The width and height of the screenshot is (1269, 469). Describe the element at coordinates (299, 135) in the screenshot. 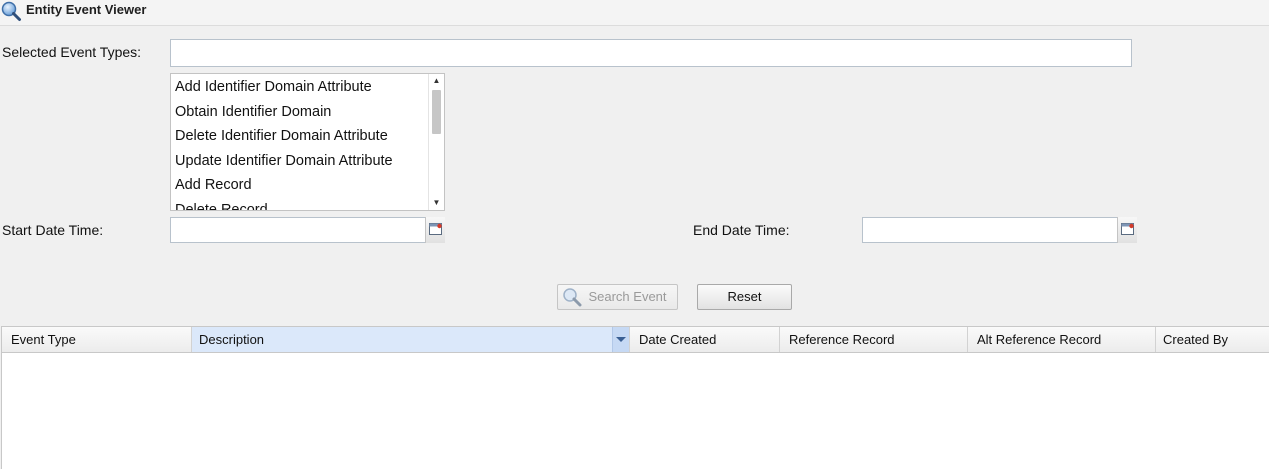

I see `list-item: Delete Identifier Domain Attribute` at that location.